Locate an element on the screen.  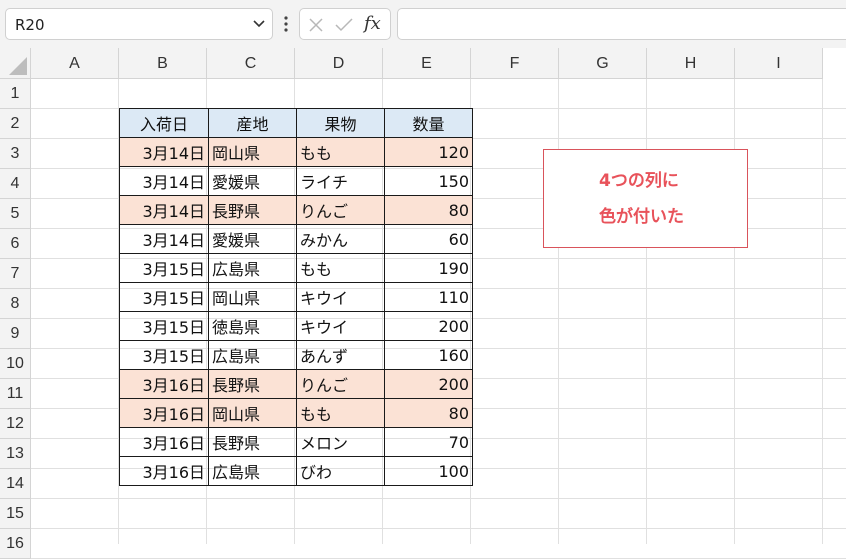
table-cell-qty: 120 is located at coordinates (428, 152).